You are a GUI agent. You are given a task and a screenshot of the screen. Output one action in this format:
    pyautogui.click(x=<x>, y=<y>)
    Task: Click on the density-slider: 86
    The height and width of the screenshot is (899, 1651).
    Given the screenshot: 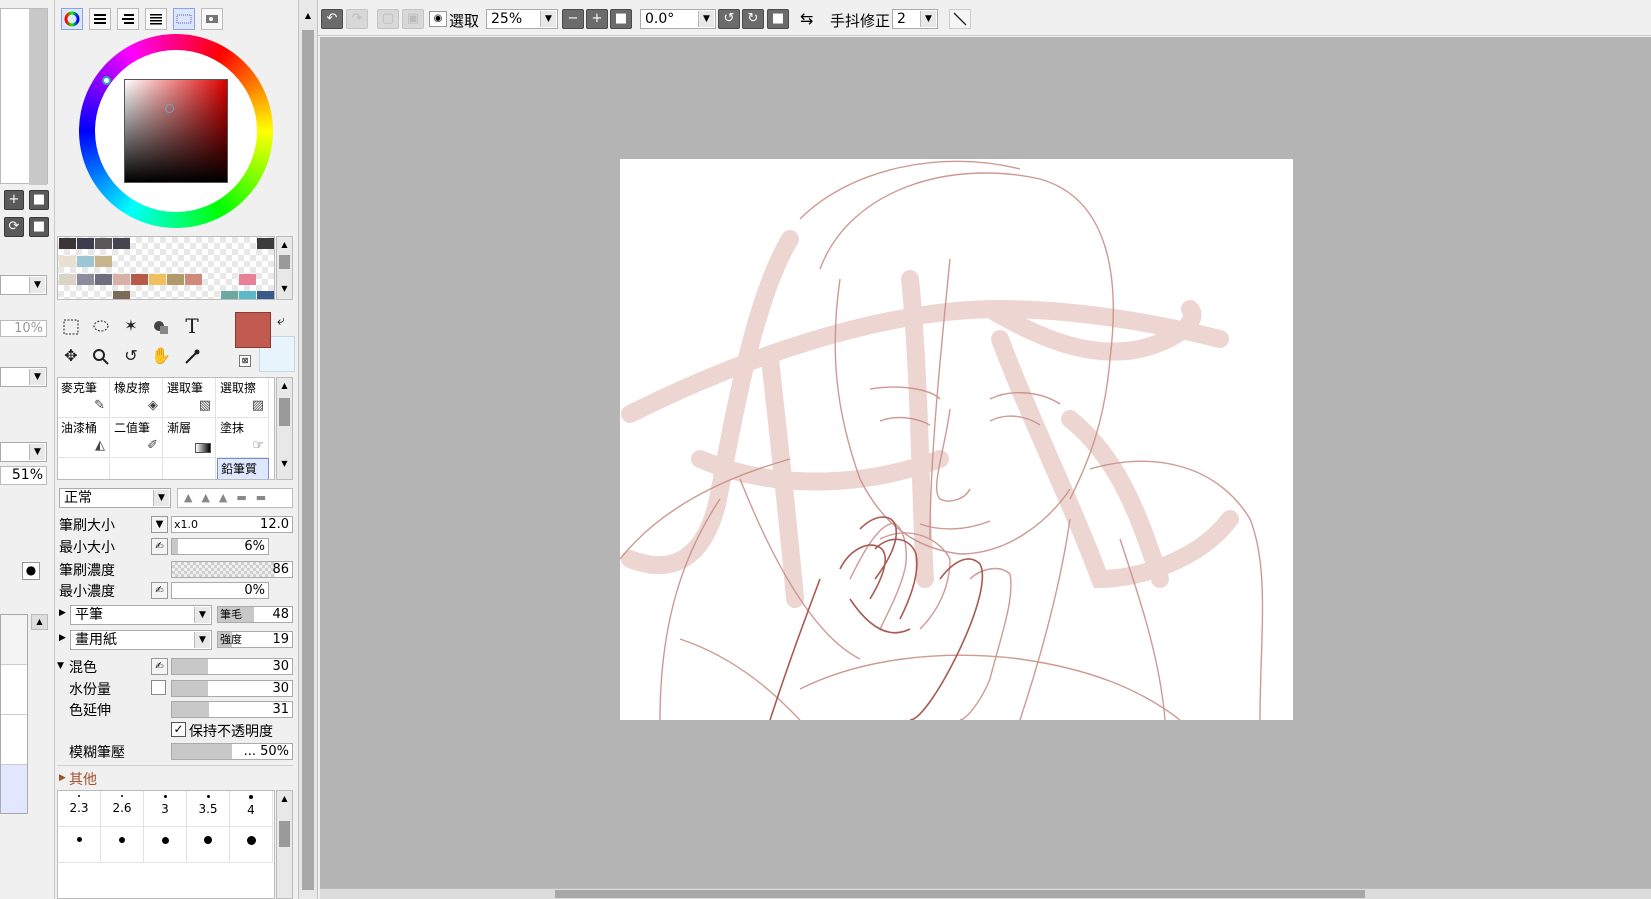 What is the action you would take?
    pyautogui.click(x=232, y=569)
    